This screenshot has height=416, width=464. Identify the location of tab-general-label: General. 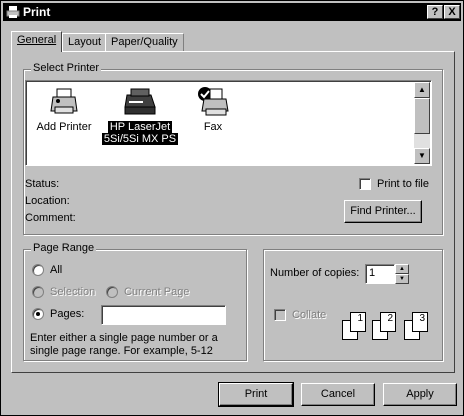
(37, 40).